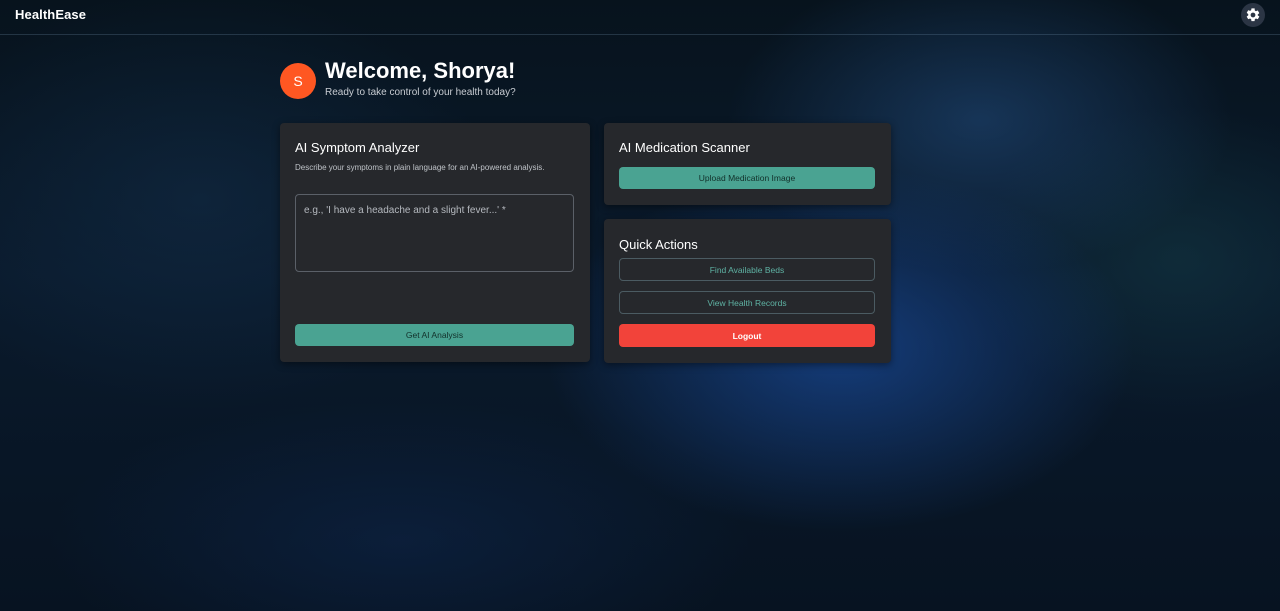 Image resolution: width=1280 pixels, height=611 pixels. Describe the element at coordinates (658, 244) in the screenshot. I see `quick-actions-title: Quick Actions` at that location.